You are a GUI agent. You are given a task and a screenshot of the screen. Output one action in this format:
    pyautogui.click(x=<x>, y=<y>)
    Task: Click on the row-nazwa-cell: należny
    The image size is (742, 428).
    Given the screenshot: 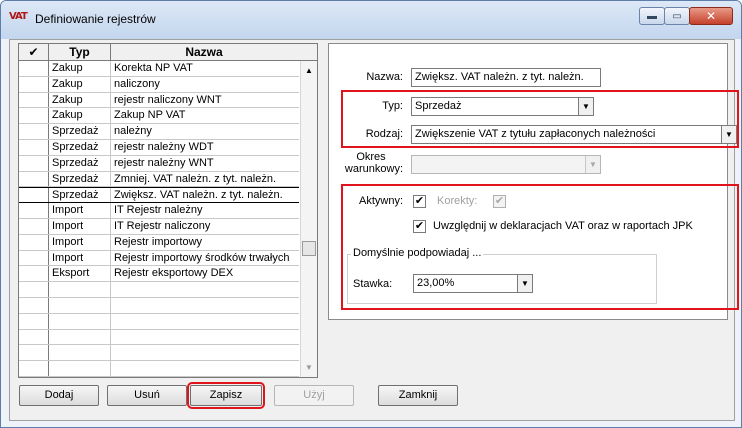 What is the action you would take?
    pyautogui.click(x=133, y=131)
    